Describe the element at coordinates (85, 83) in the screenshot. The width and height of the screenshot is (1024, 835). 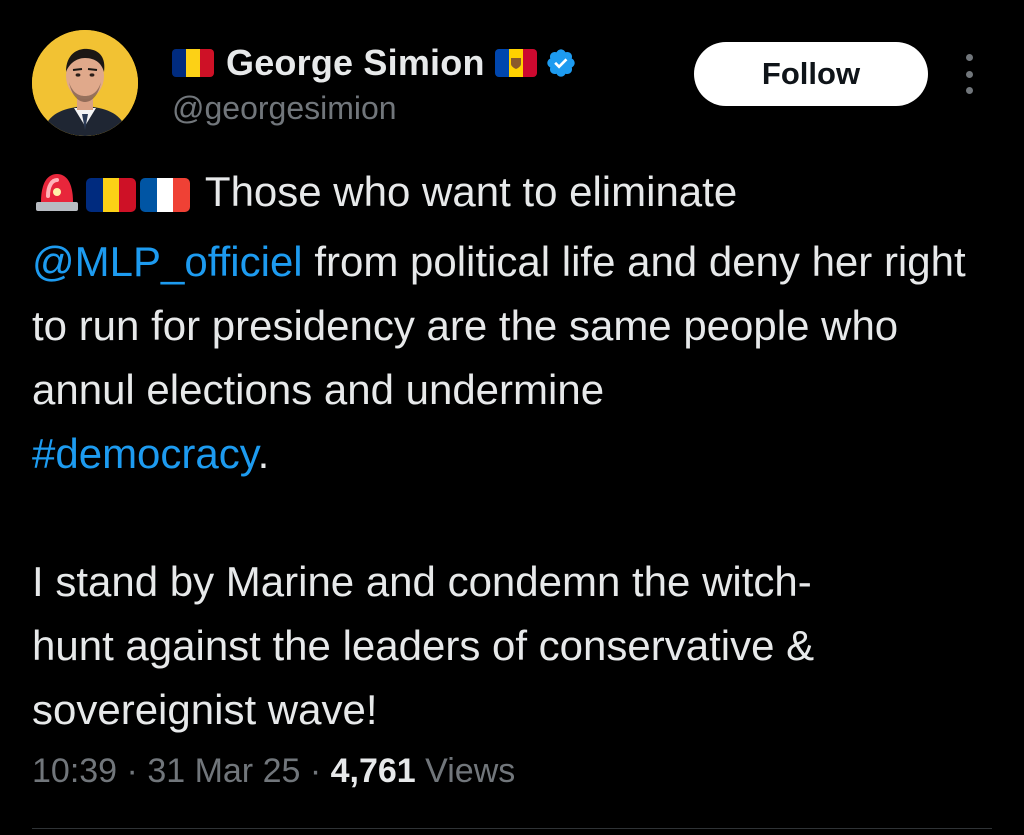
I see `avatar` at that location.